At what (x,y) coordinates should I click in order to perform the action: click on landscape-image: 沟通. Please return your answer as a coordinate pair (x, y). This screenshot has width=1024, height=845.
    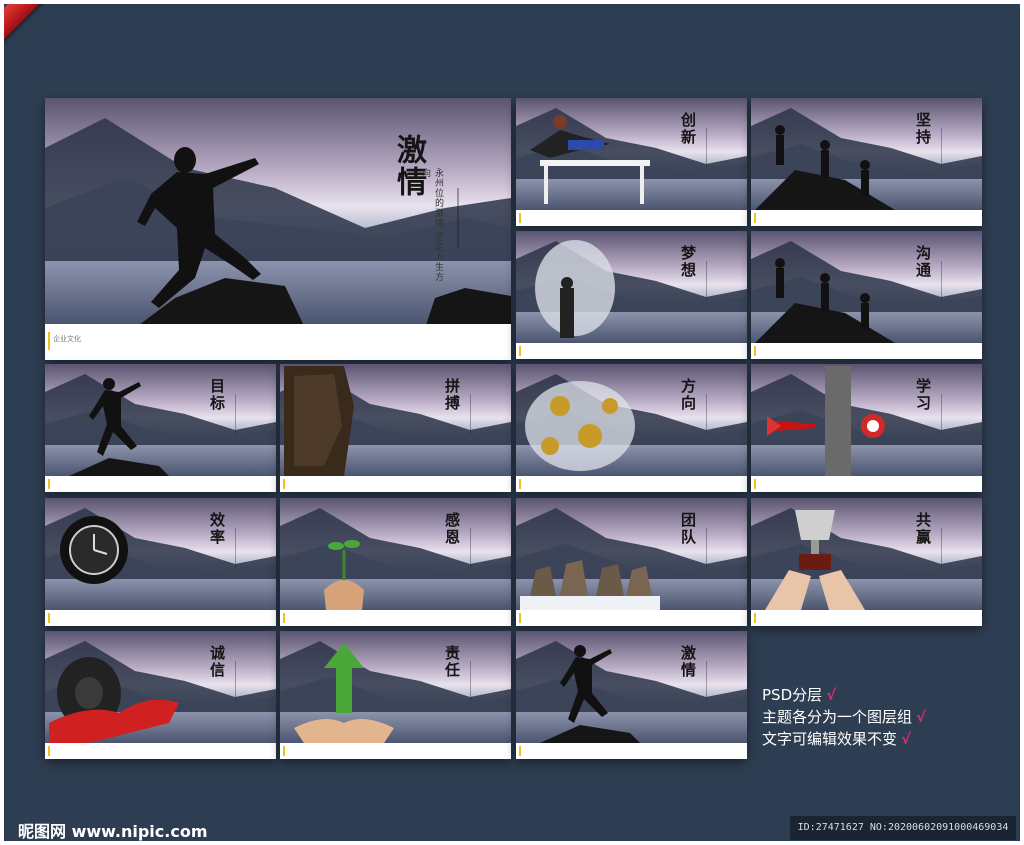
    Looking at the image, I should click on (866, 287).